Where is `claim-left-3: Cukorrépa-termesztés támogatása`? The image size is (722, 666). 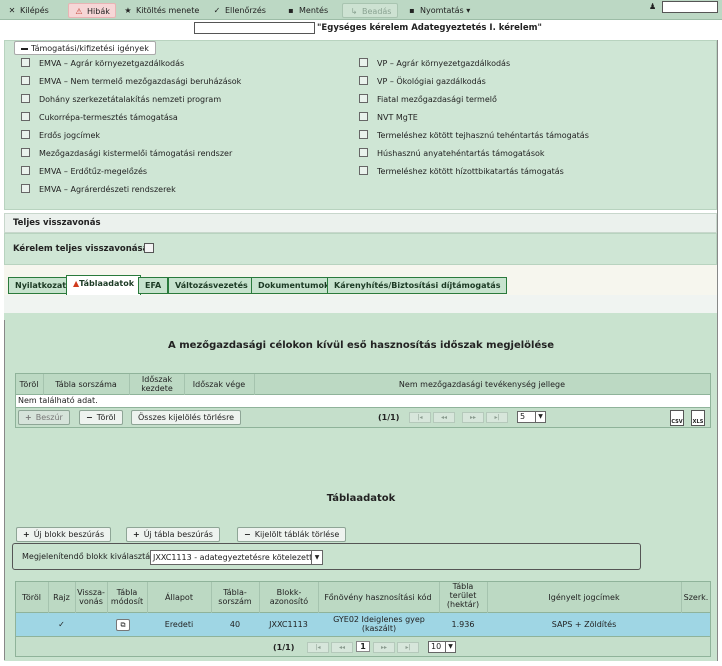 claim-left-3: Cukorrépa-termesztés támogatása is located at coordinates (99, 118).